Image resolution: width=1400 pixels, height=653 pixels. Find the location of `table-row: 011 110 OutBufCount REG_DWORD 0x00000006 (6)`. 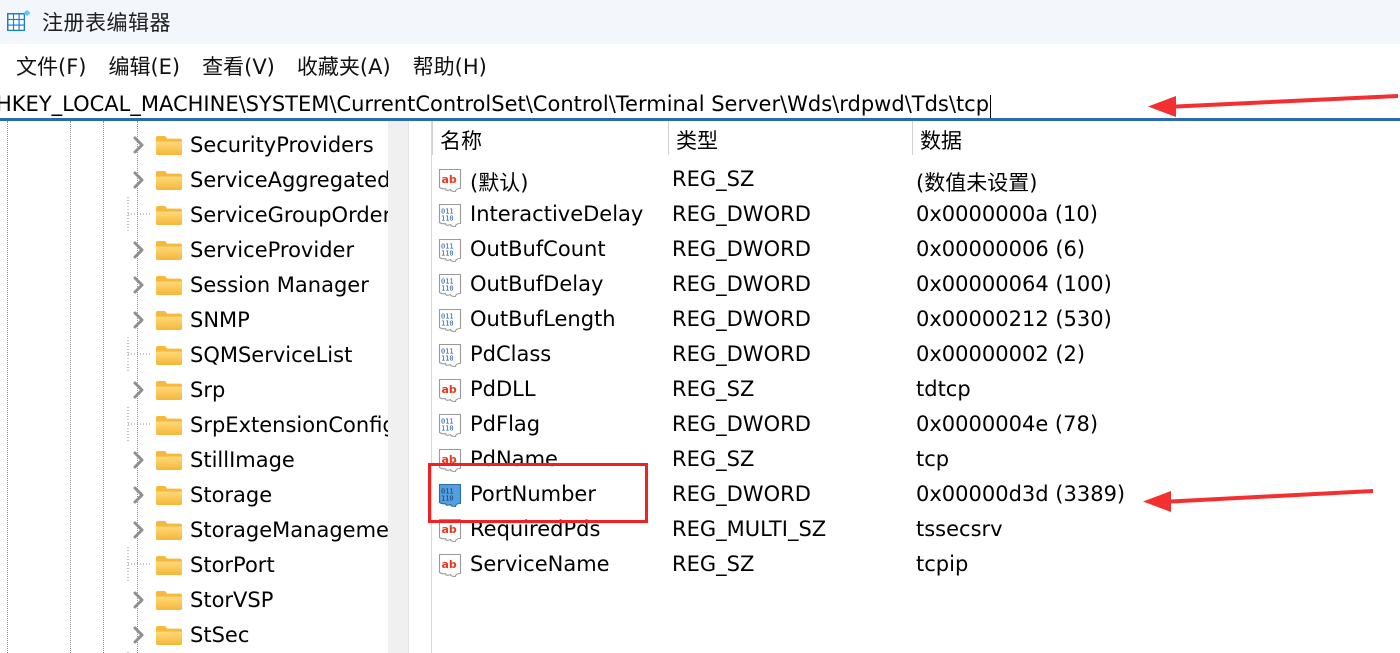

table-row: 011 110 OutBufCount REG_DWORD 0x00000006 (6) is located at coordinates (916, 251).